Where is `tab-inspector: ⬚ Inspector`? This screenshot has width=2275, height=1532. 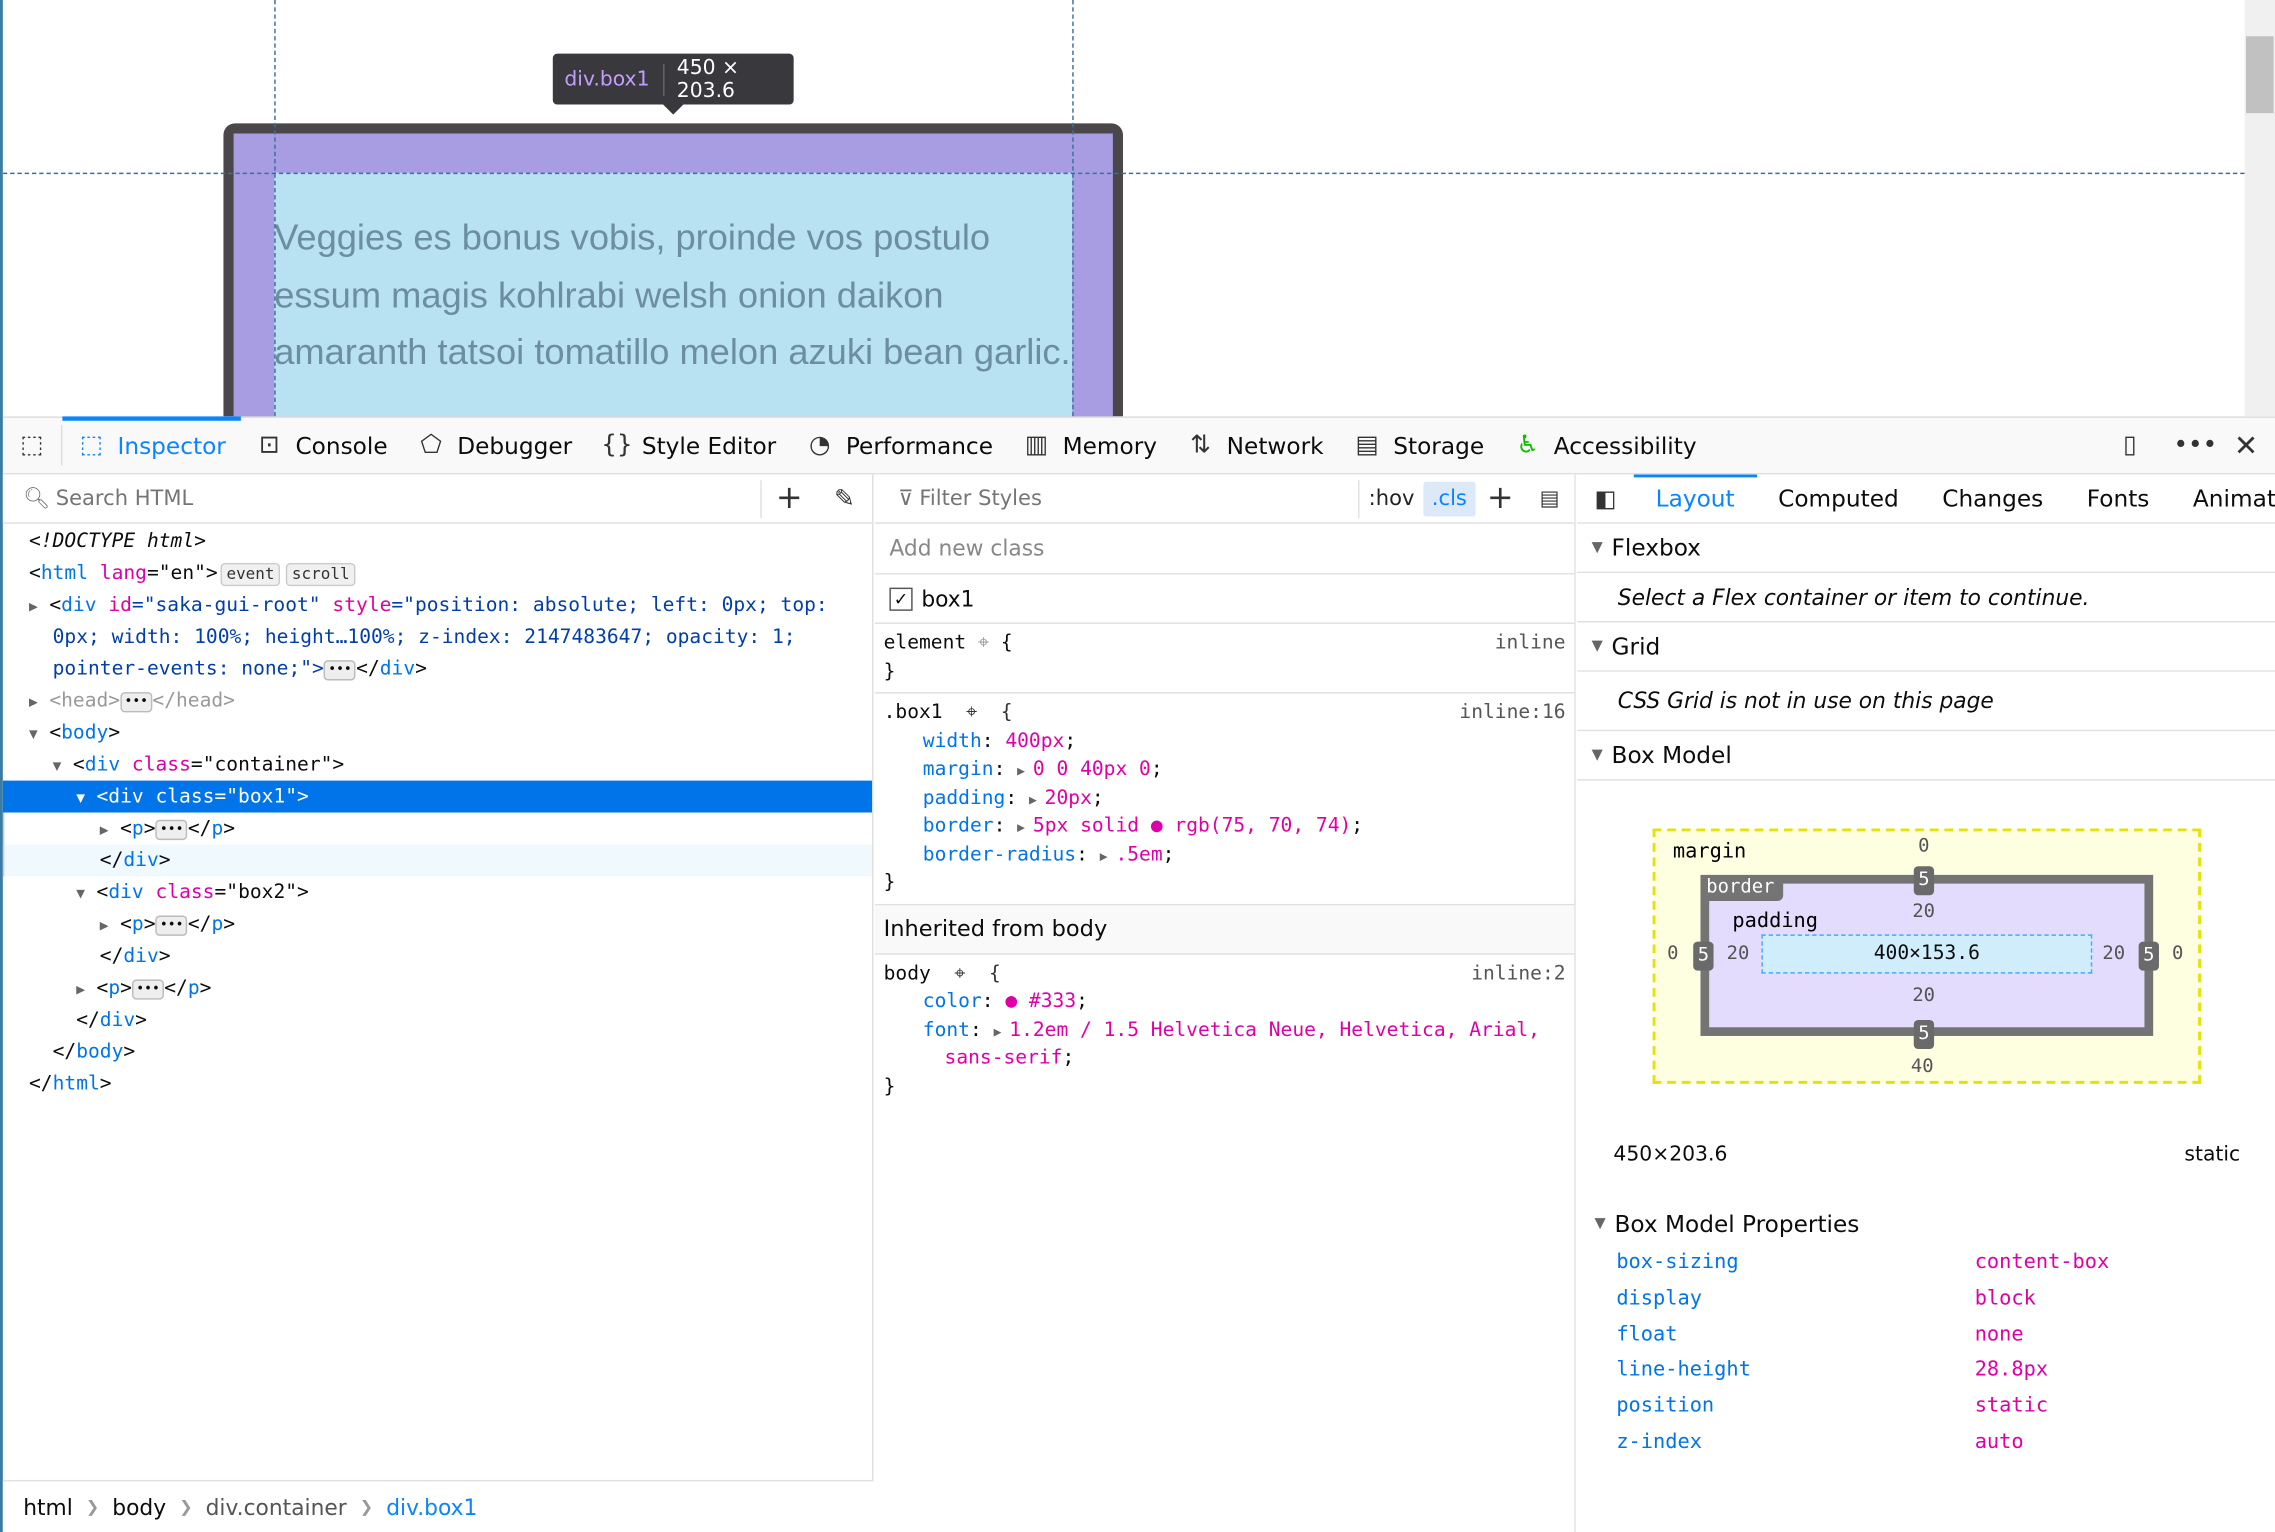 tab-inspector: ⬚ Inspector is located at coordinates (151, 445).